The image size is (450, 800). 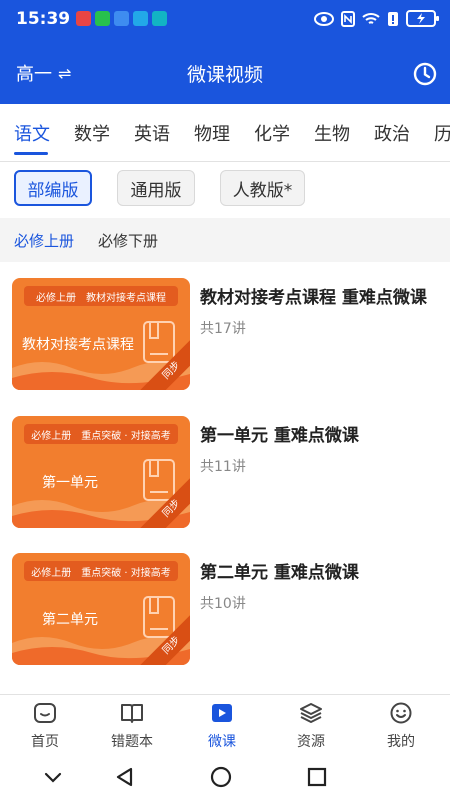 What do you see at coordinates (53, 188) in the screenshot?
I see `edition-bubian-button: 部编版` at bounding box center [53, 188].